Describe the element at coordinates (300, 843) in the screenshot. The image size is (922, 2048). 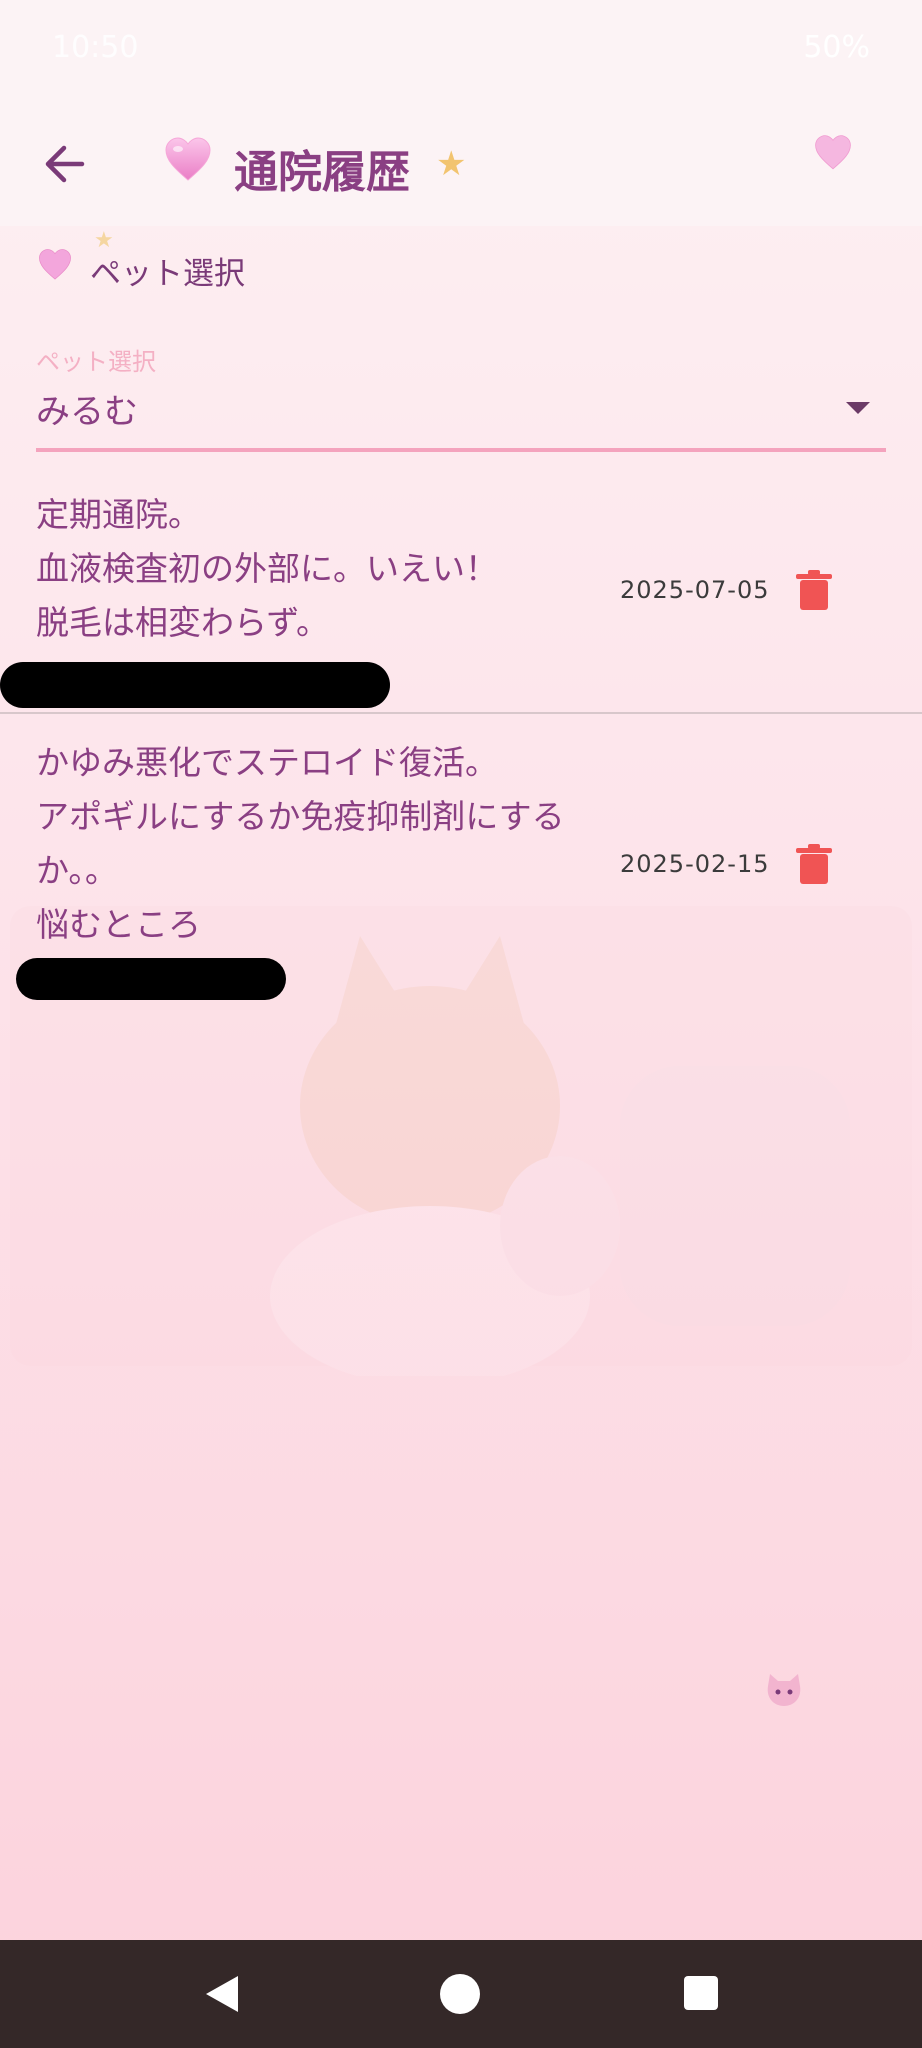
I see `record-text: かゆみ悪化でステロイド復活。 アポギルにするか免疫抑制剤にするか。。 悩むところ` at that location.